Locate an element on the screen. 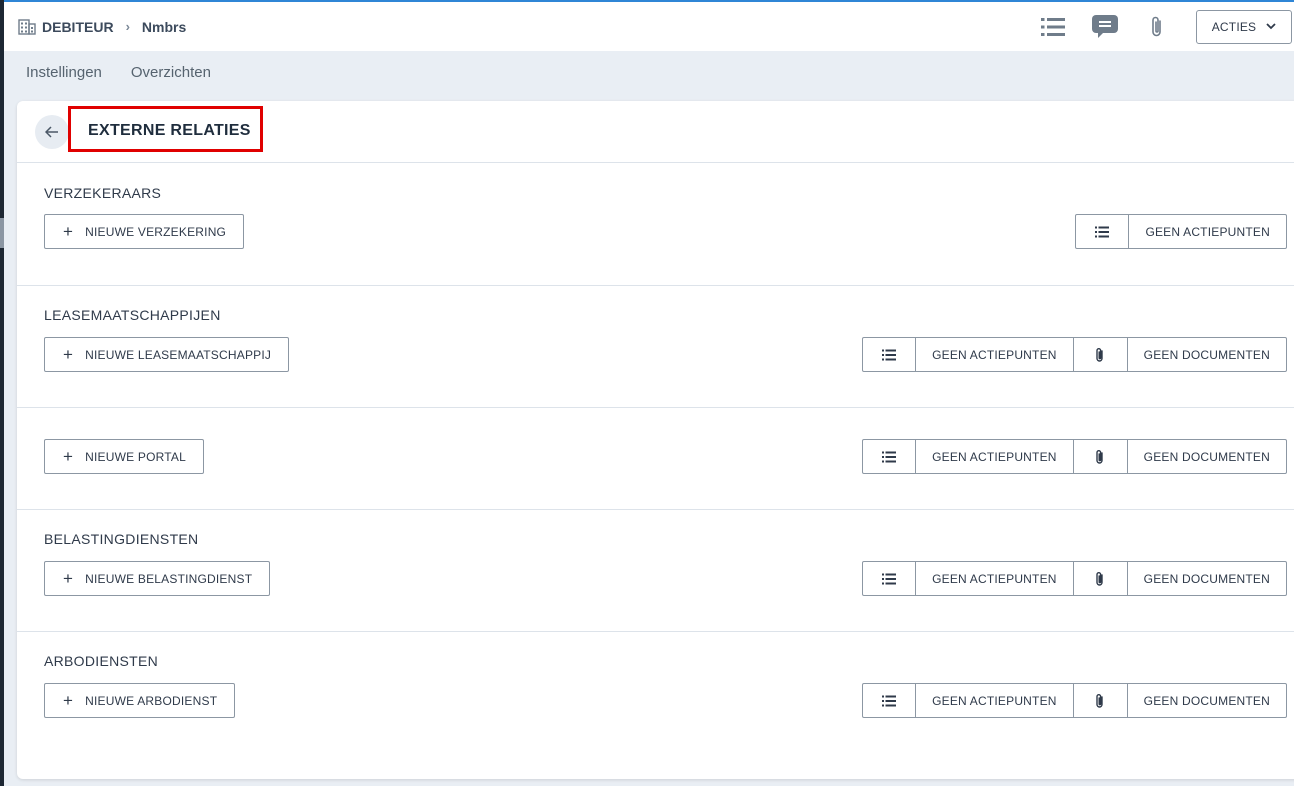 The image size is (1294, 786). breadcrumb-current: Nmbrs is located at coordinates (164, 26).